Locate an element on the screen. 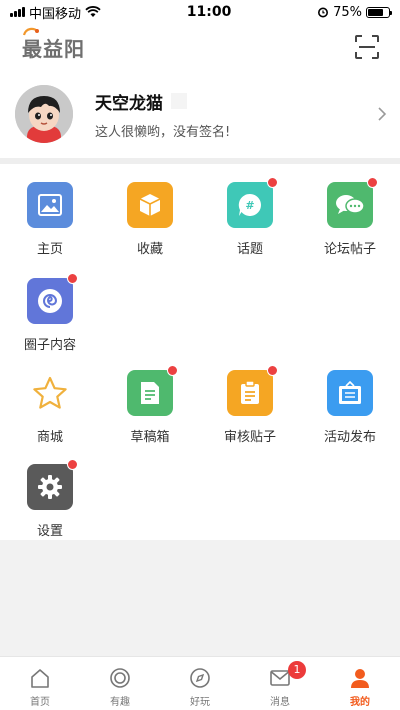 This screenshot has height=710, width=400. nav-label: 有趣 is located at coordinates (120, 702).